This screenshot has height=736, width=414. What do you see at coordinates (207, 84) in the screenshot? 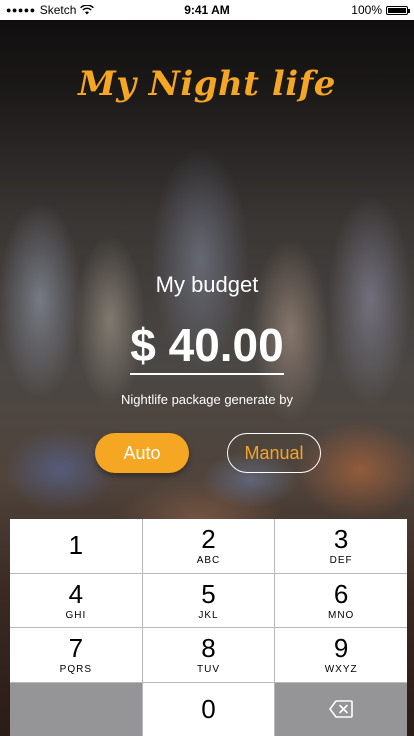
I see `app-title: My Night life` at bounding box center [207, 84].